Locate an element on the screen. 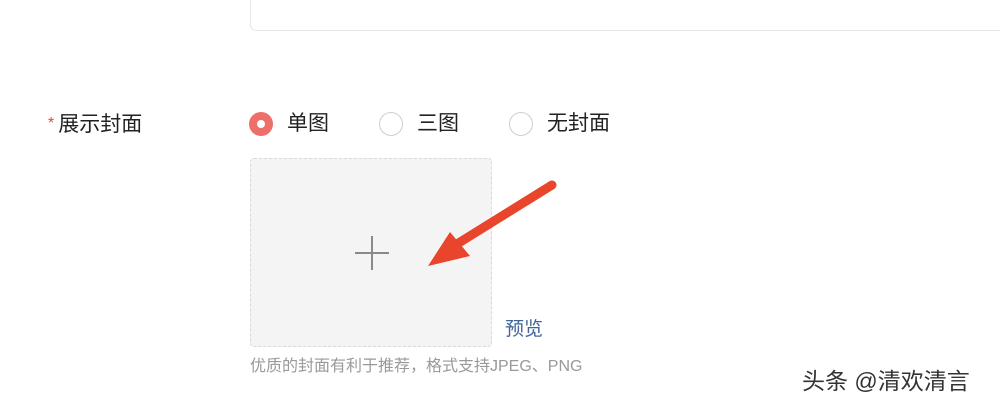 This screenshot has width=1000, height=411. radio-label-none: 无封面 is located at coordinates (578, 123).